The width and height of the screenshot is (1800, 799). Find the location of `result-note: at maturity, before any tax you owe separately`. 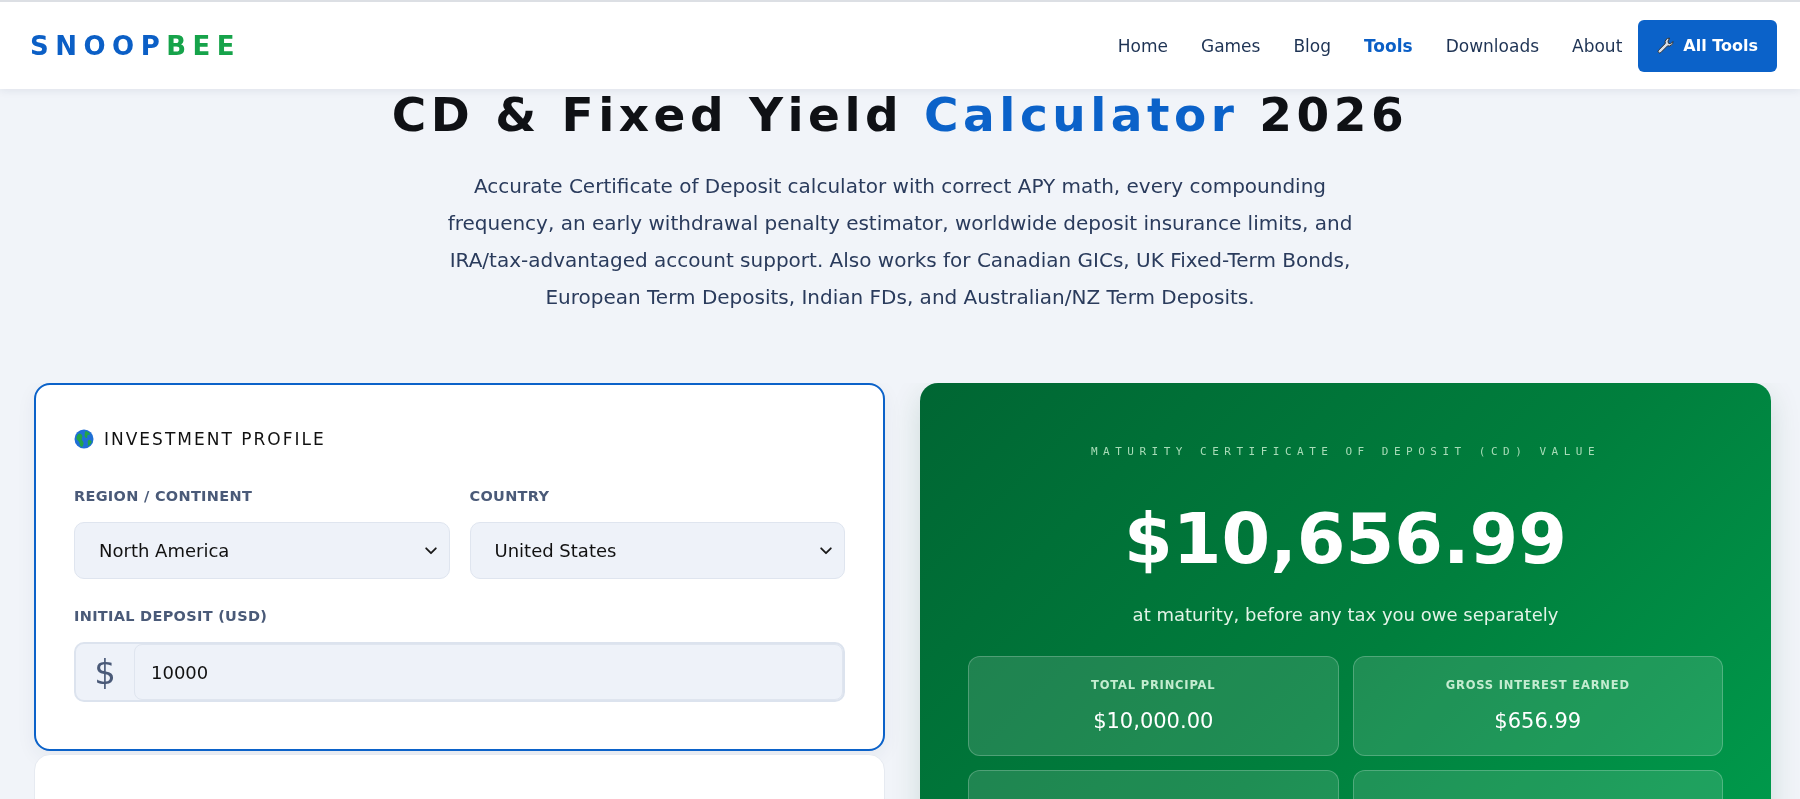

result-note: at maturity, before any tax you owe separately is located at coordinates (1345, 615).